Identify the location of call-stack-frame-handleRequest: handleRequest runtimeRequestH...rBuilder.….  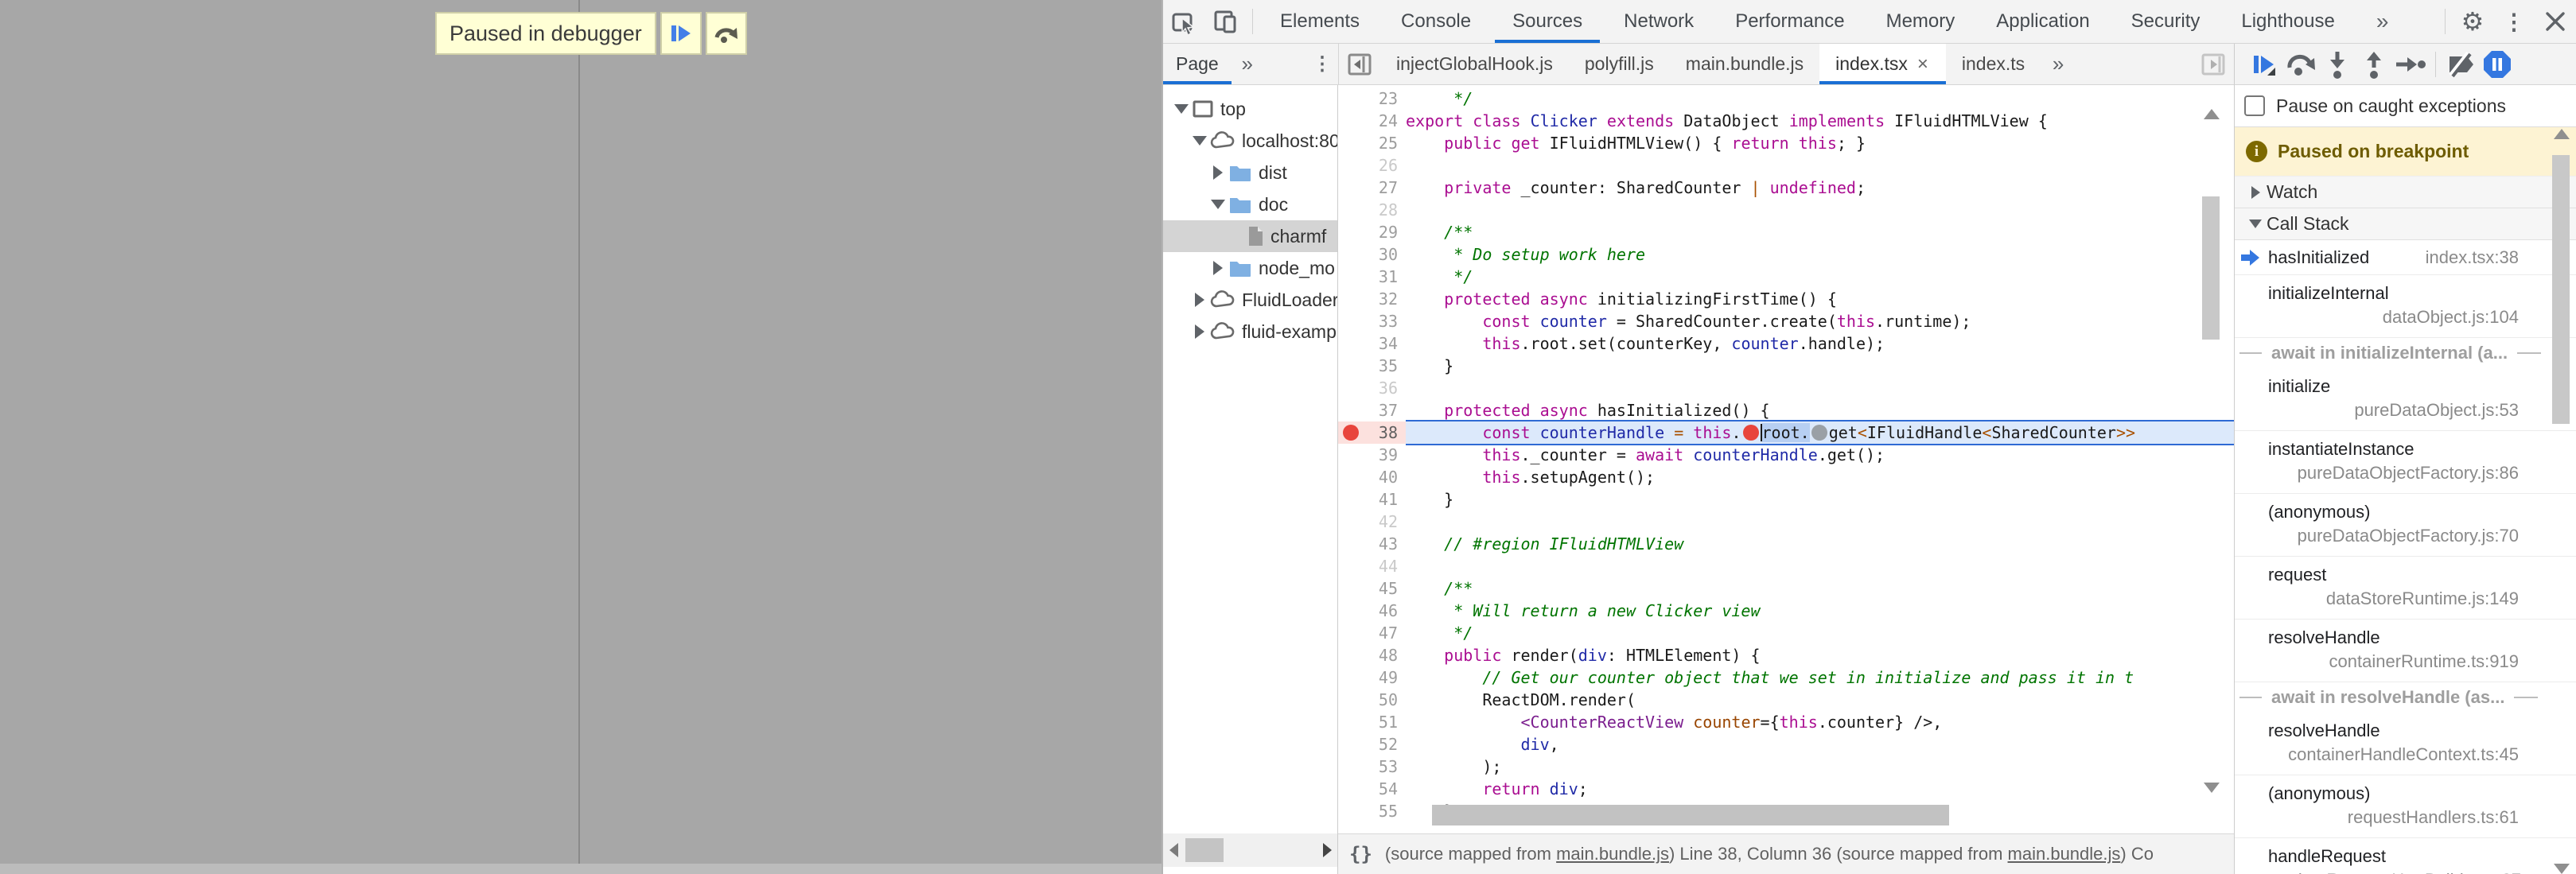
(2406, 856).